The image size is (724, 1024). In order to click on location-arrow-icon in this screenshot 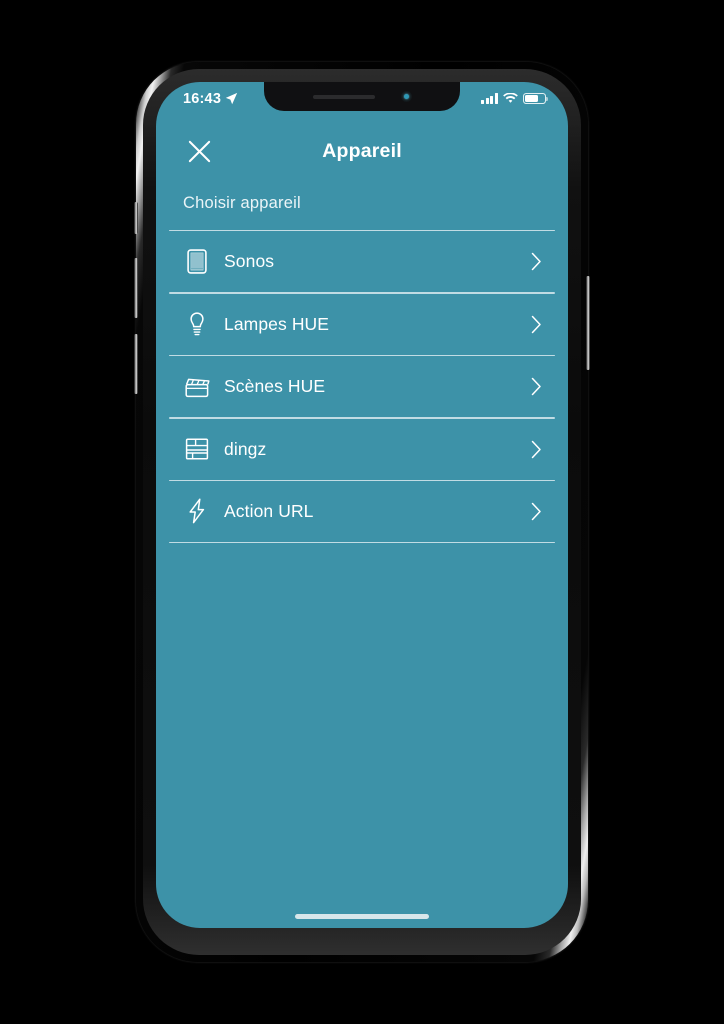, I will do `click(231, 98)`.